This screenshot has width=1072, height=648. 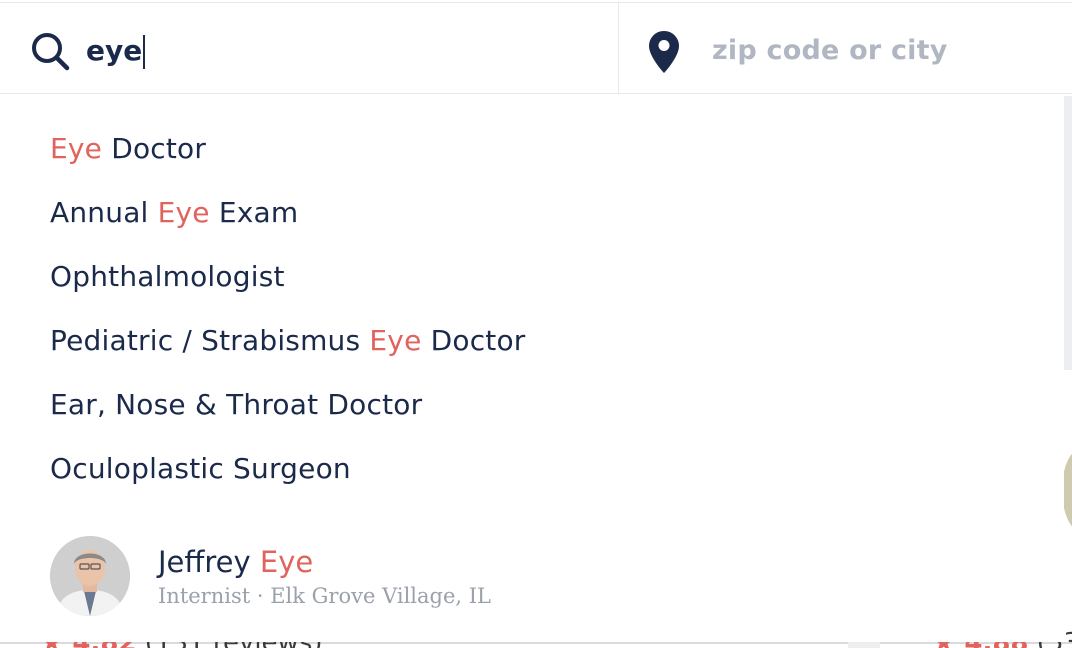 I want to click on background-page-edge, so click(x=1068, y=233).